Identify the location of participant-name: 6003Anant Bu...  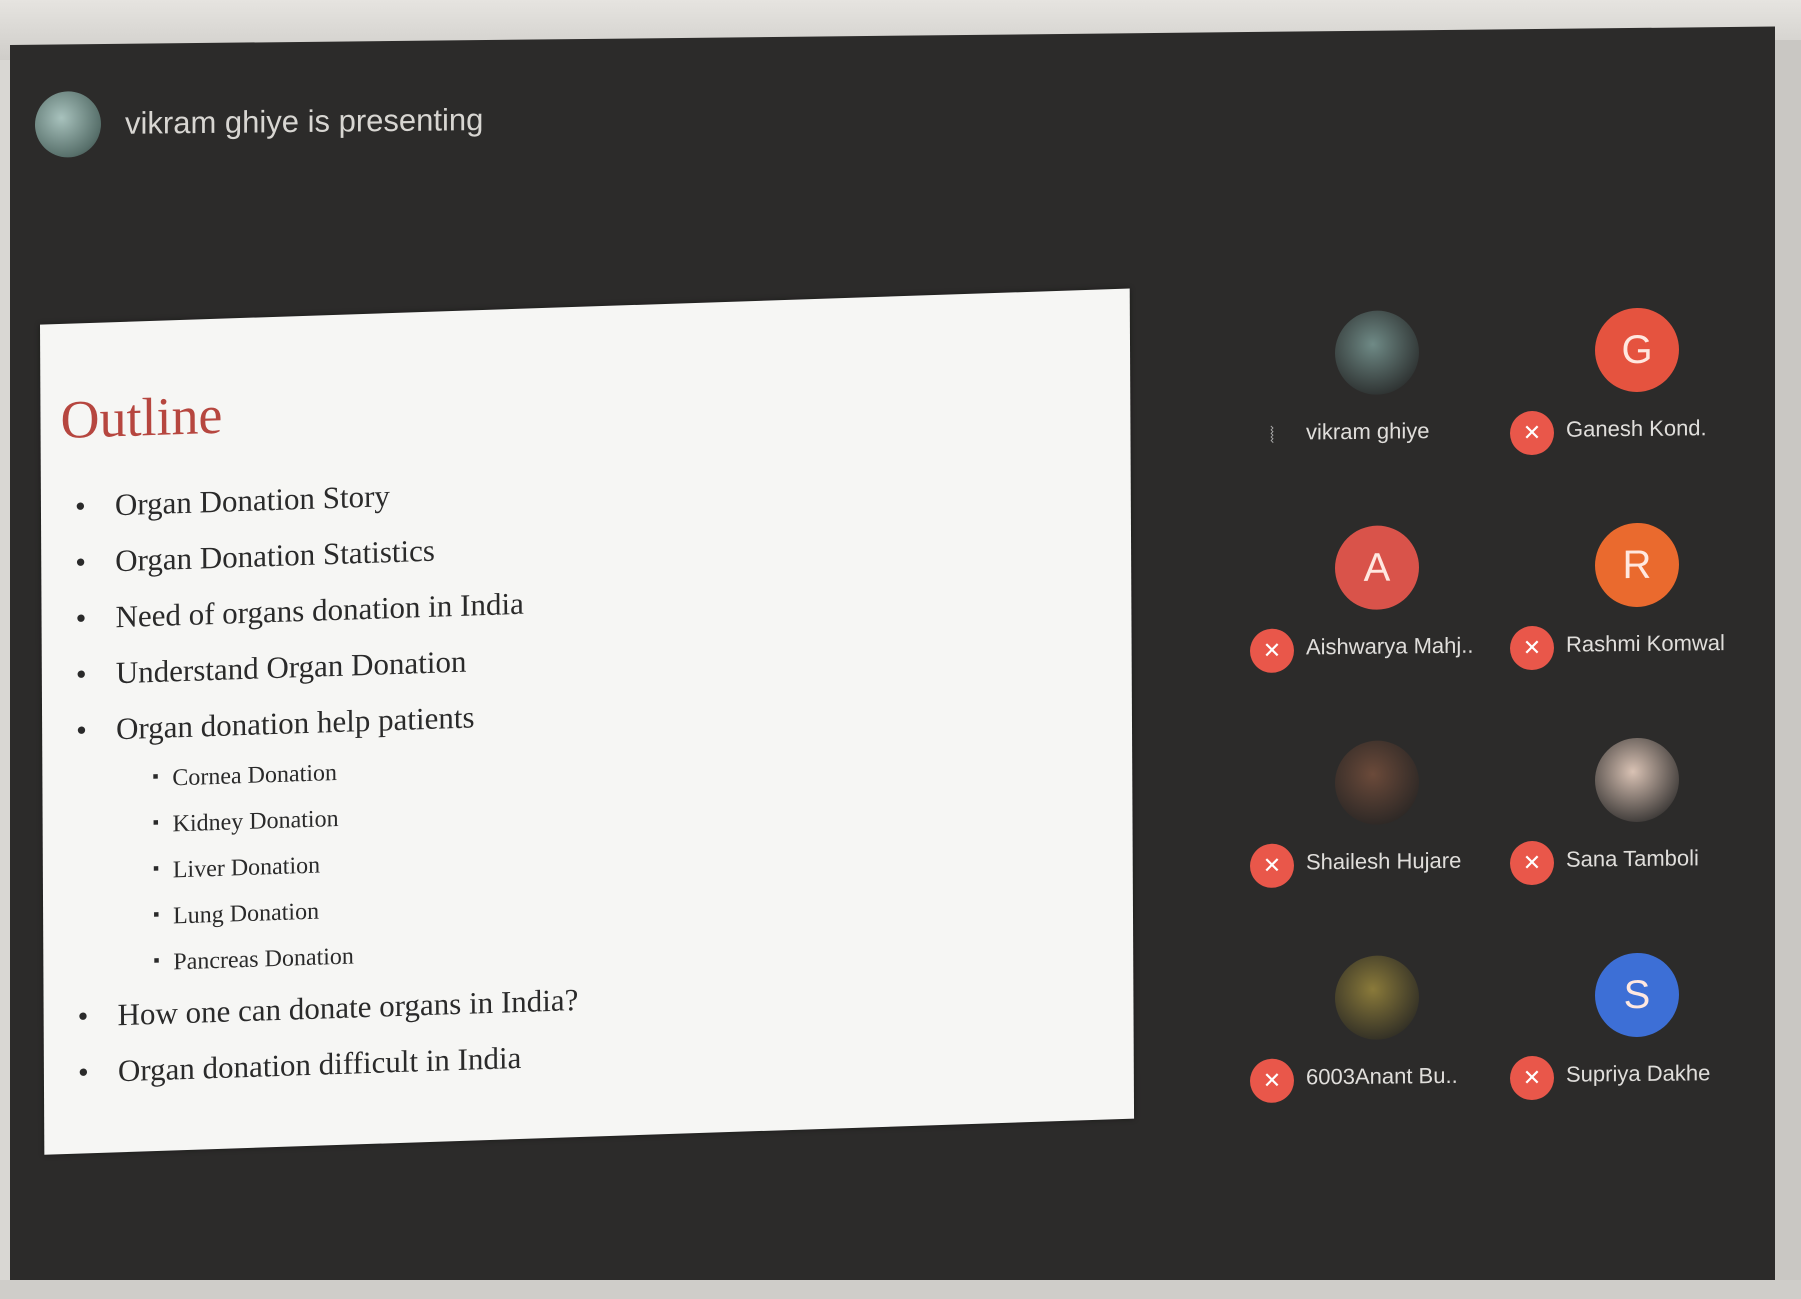
(1382, 1076).